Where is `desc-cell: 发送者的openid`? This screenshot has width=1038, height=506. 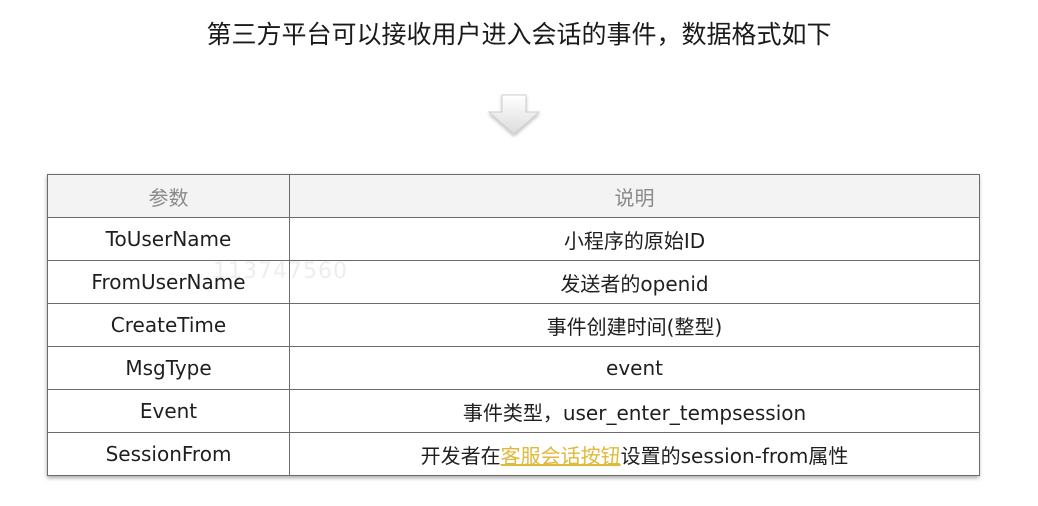
desc-cell: 发送者的openid is located at coordinates (634, 282).